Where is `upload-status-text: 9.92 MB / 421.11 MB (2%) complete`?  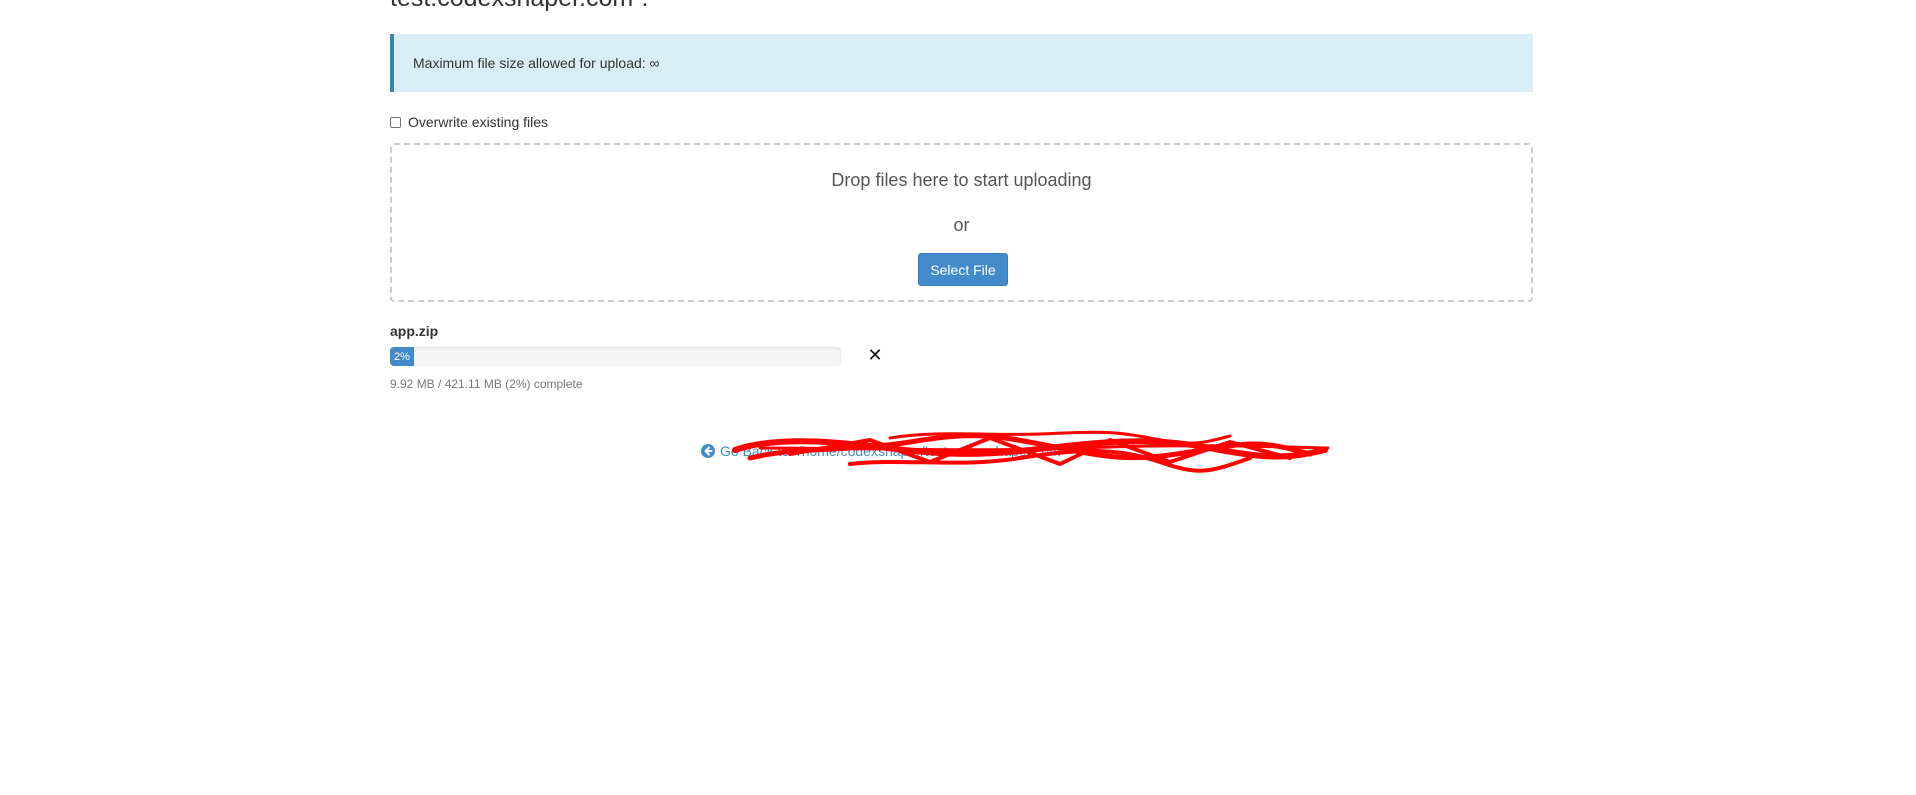 upload-status-text: 9.92 MB / 421.11 MB (2%) complete is located at coordinates (486, 384).